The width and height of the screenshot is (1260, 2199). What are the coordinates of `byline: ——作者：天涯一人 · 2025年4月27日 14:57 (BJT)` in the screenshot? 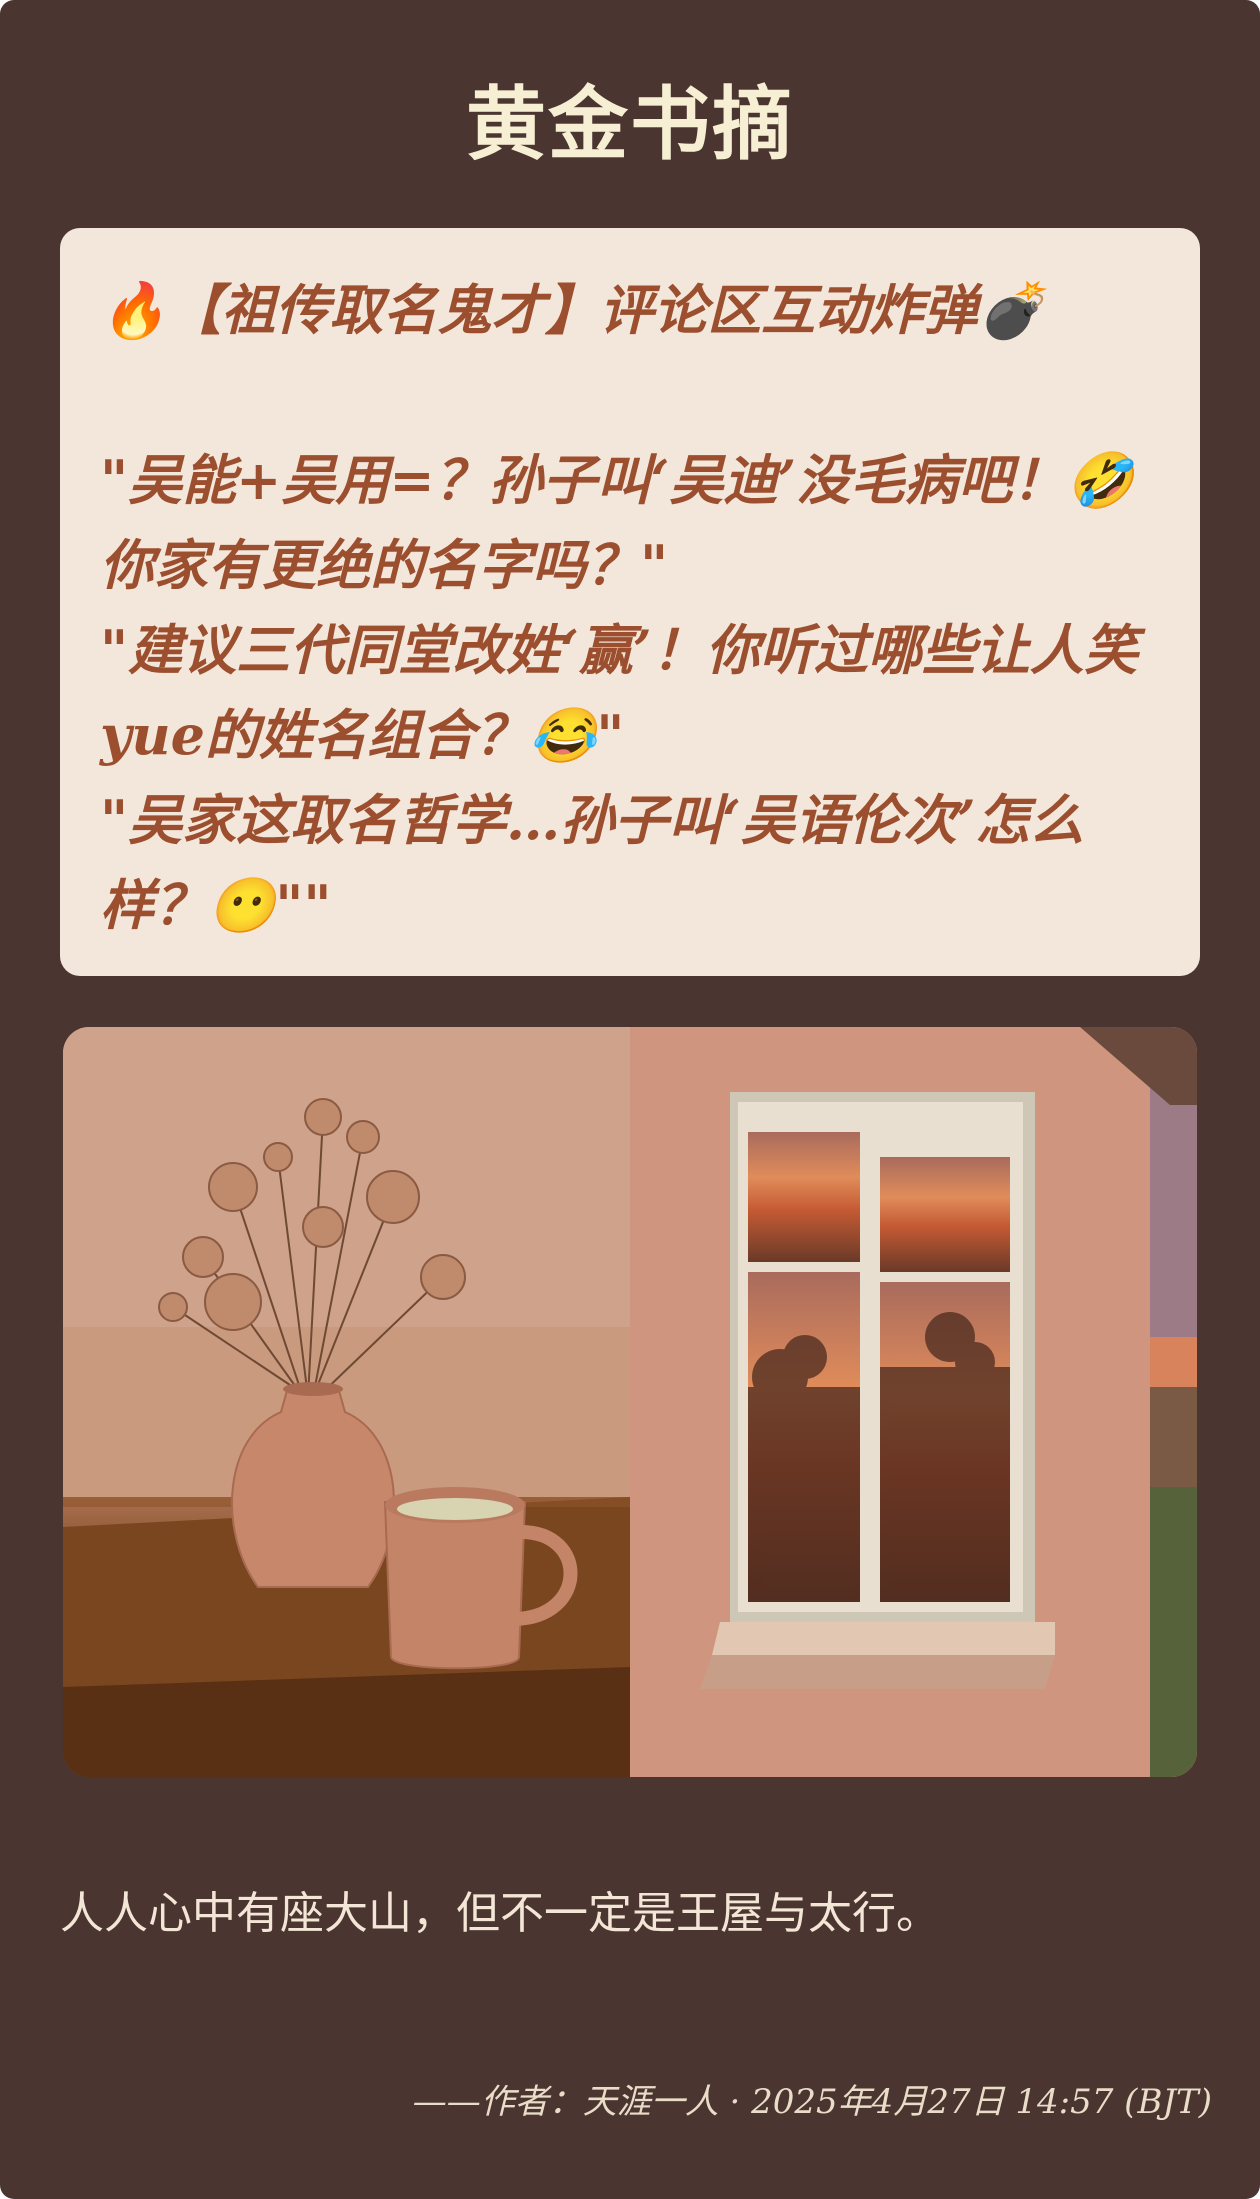 It's located at (812, 2102).